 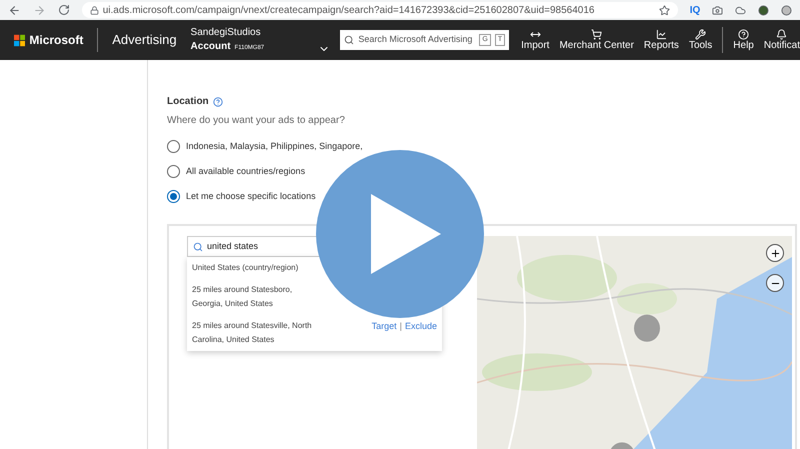 What do you see at coordinates (14, 10) in the screenshot?
I see `back-icon` at bounding box center [14, 10].